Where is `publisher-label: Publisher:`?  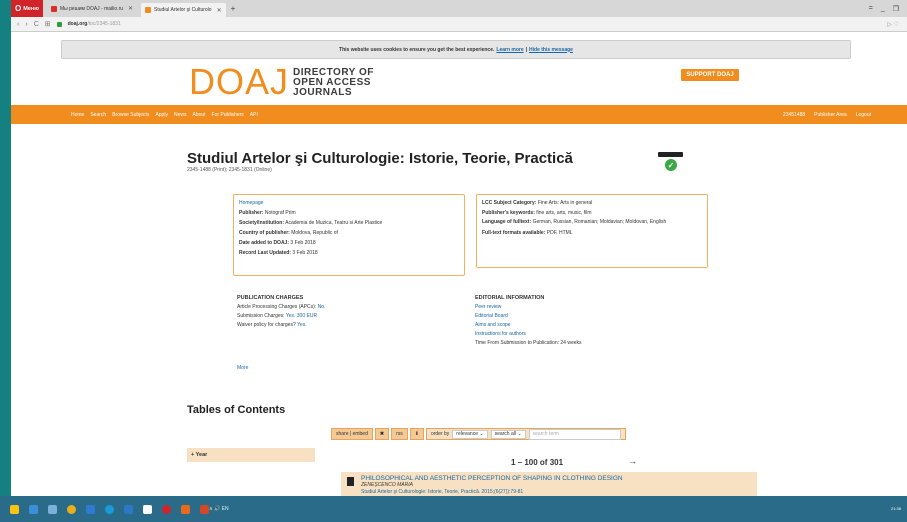
publisher-label: Publisher: is located at coordinates (251, 213).